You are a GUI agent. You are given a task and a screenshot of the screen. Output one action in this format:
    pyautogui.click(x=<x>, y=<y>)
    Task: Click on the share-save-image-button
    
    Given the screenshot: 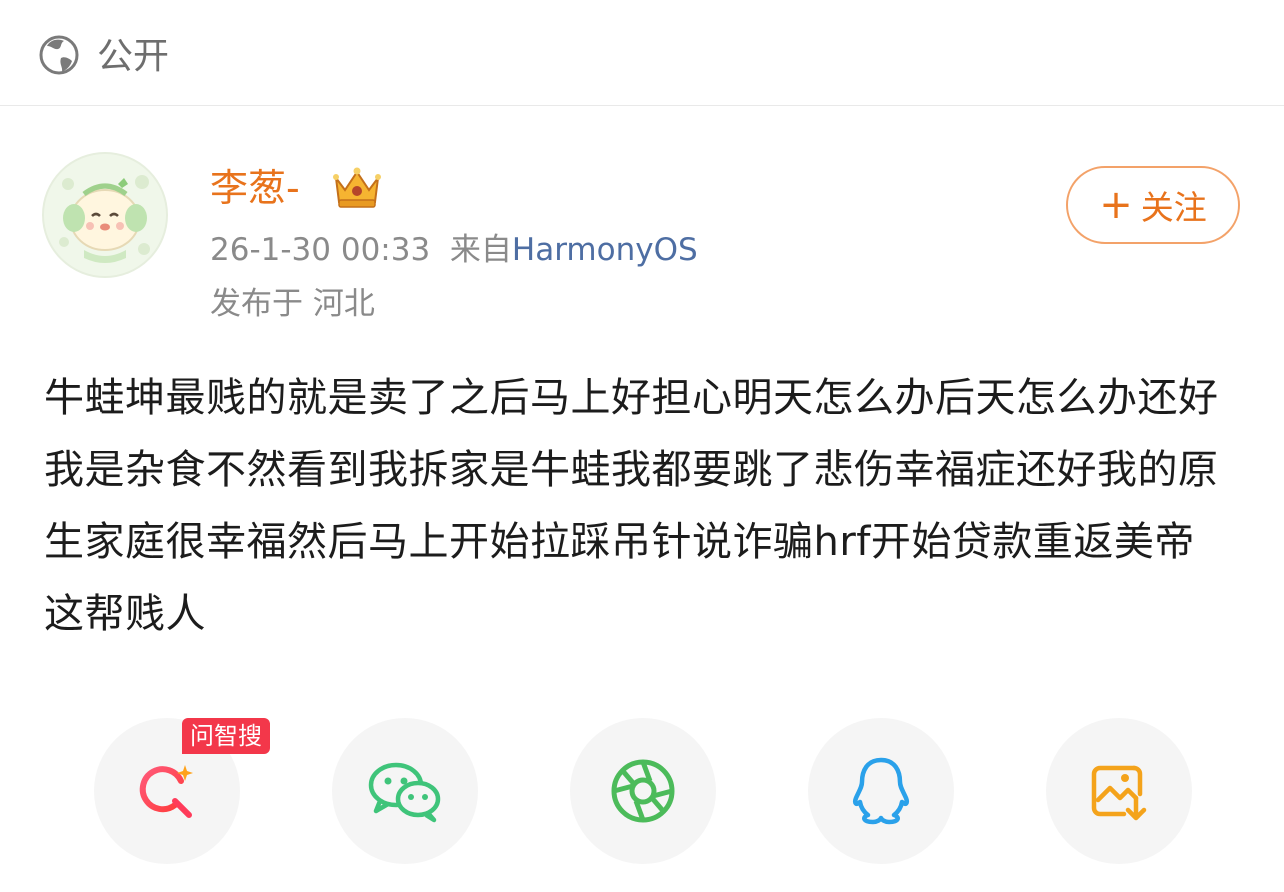 What is the action you would take?
    pyautogui.click(x=1119, y=791)
    